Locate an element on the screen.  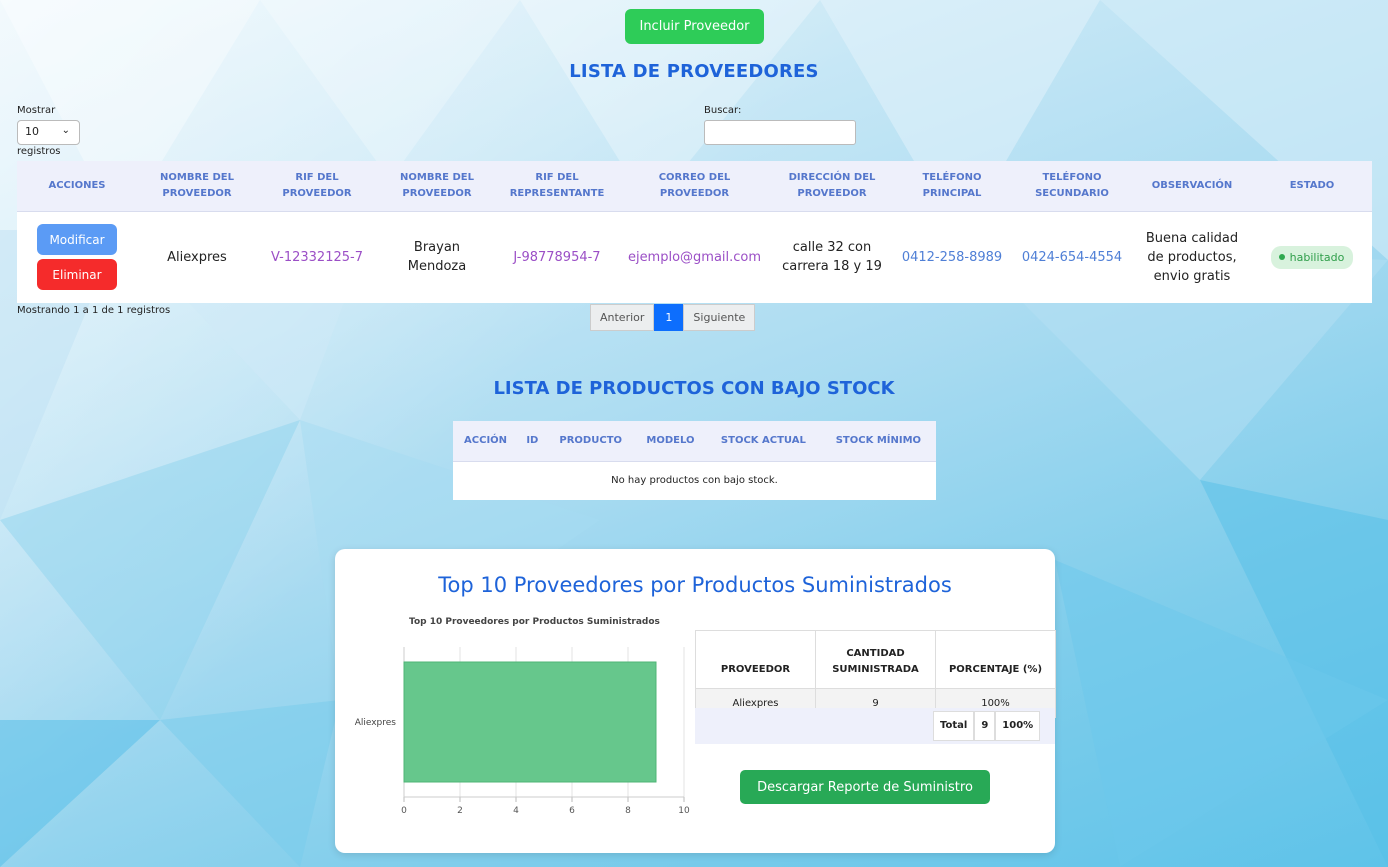
email-cell: ejemplo@gmail.com is located at coordinates (694, 257).